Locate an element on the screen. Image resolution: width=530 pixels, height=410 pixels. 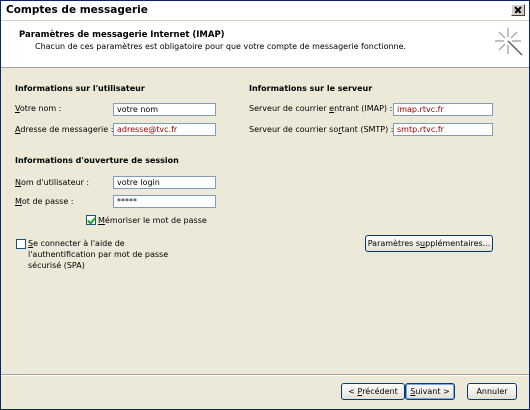
header-title: Paramètres de messagerie Internet (IMAP) is located at coordinates (122, 35).